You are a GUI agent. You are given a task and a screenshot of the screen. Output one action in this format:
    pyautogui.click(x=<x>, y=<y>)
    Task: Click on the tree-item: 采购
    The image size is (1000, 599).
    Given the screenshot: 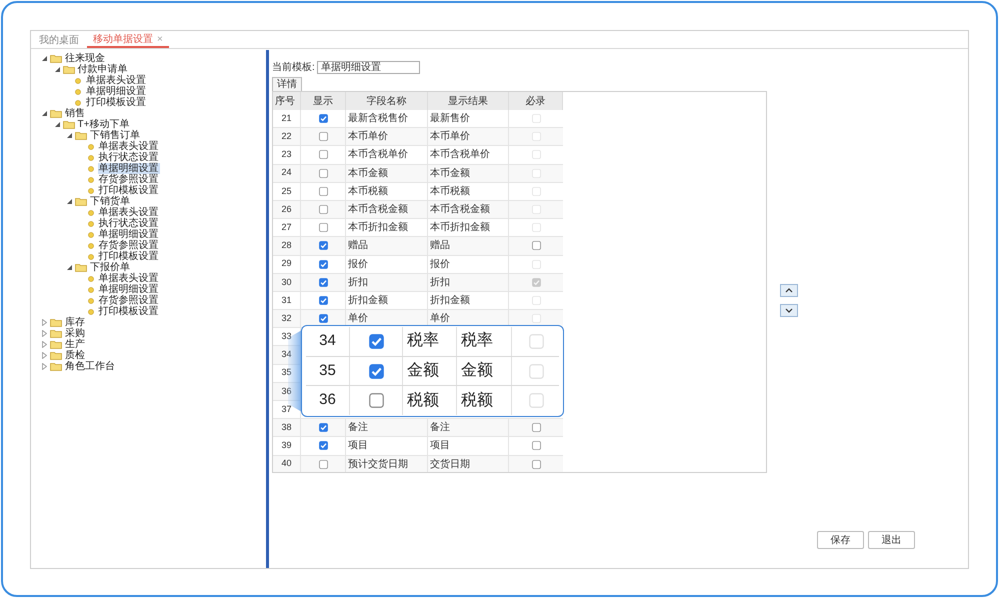 What is the action you would take?
    pyautogui.click(x=75, y=333)
    